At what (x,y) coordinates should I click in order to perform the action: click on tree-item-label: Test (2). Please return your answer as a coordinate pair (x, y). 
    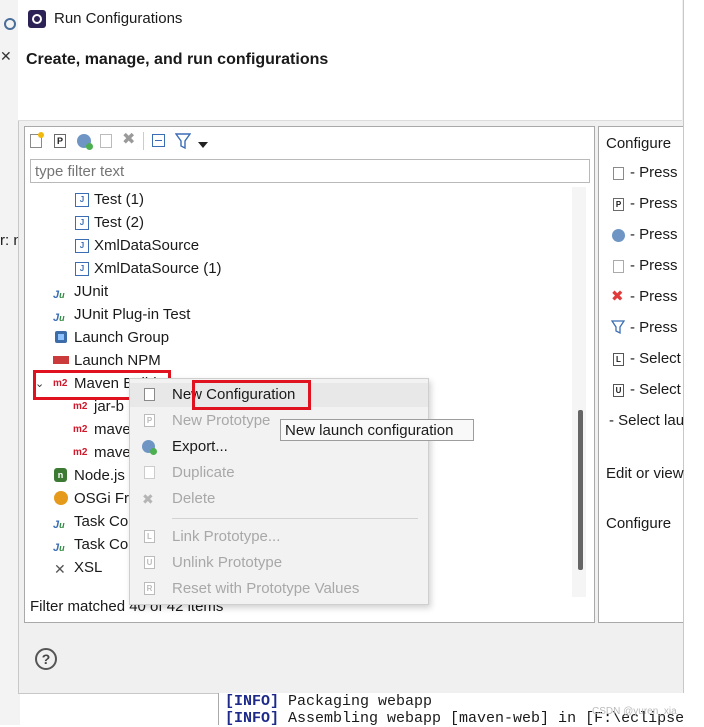
    Looking at the image, I should click on (119, 222).